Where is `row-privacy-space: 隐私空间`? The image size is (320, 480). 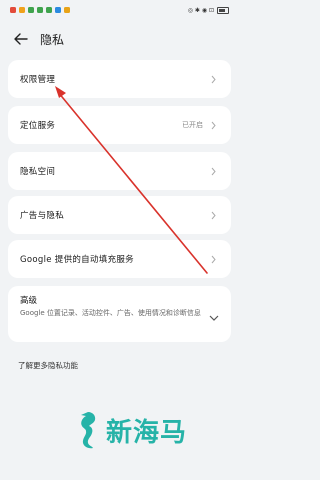 row-privacy-space: 隐私空间 is located at coordinates (119, 171).